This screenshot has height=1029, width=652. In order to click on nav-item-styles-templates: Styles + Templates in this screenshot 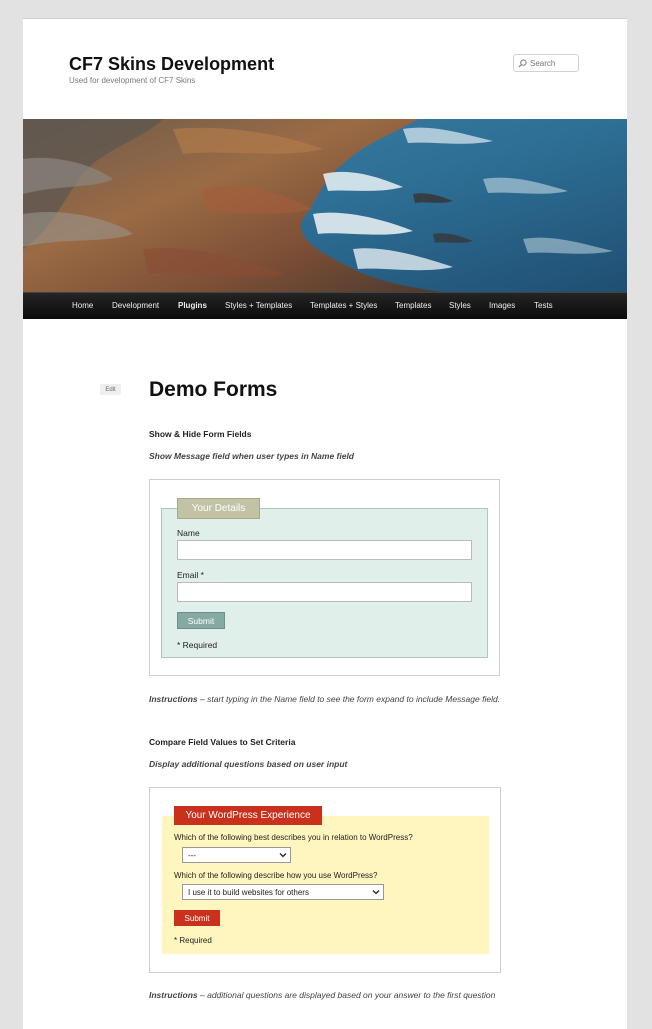, I will do `click(258, 305)`.